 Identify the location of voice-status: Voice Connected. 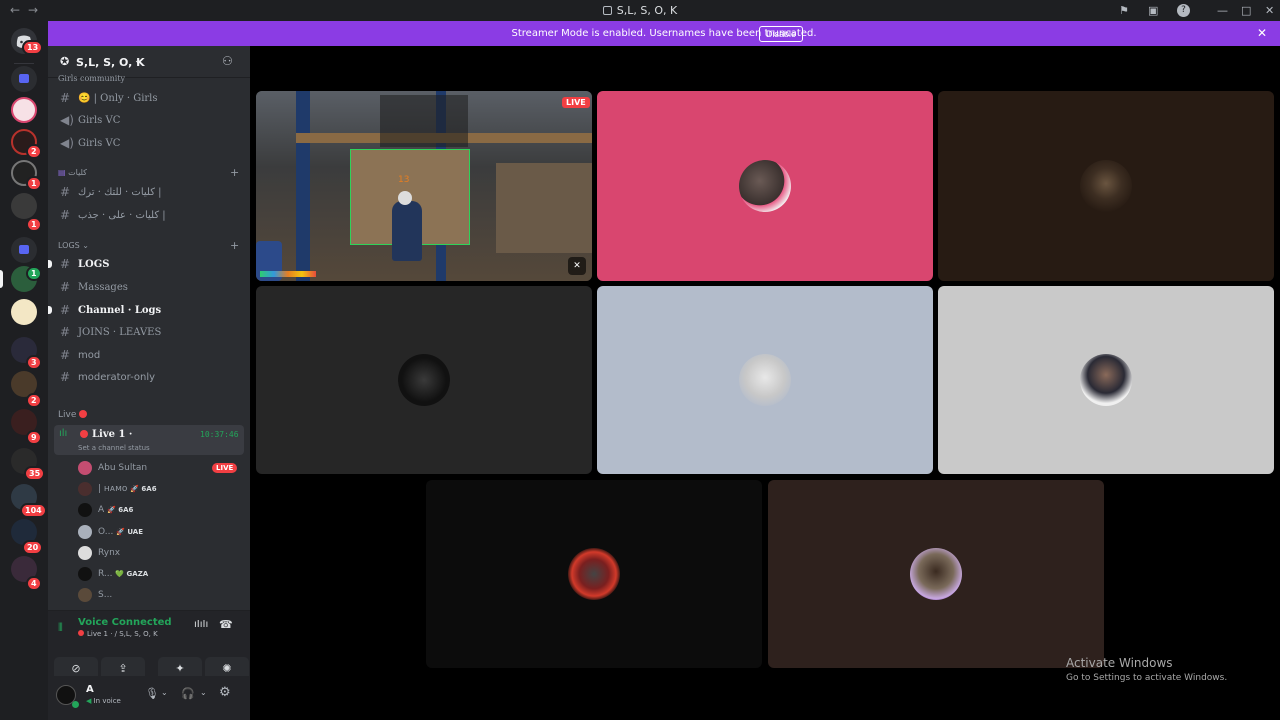
(125, 622).